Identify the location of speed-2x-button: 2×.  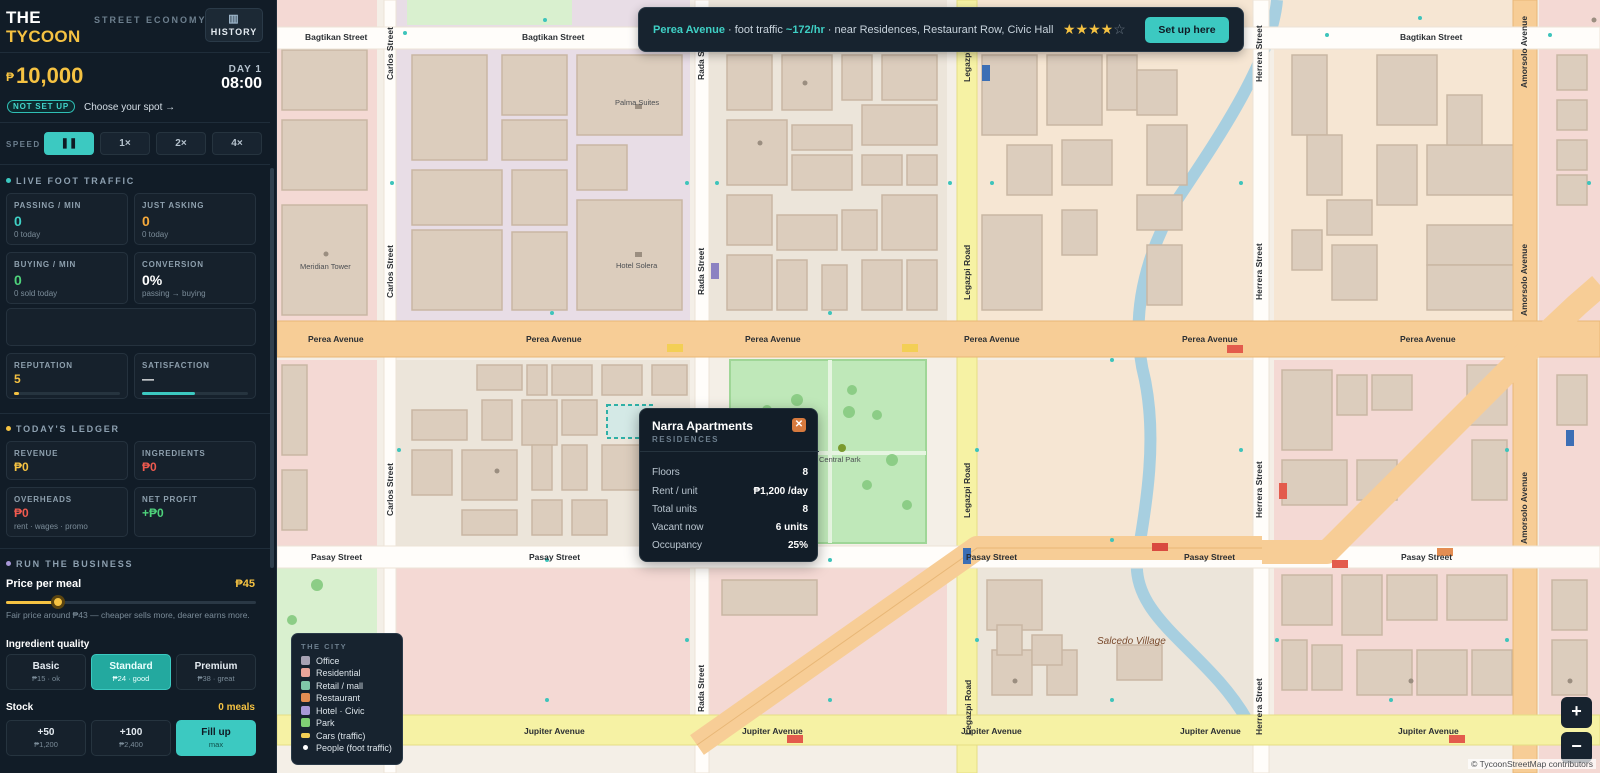
(181, 143).